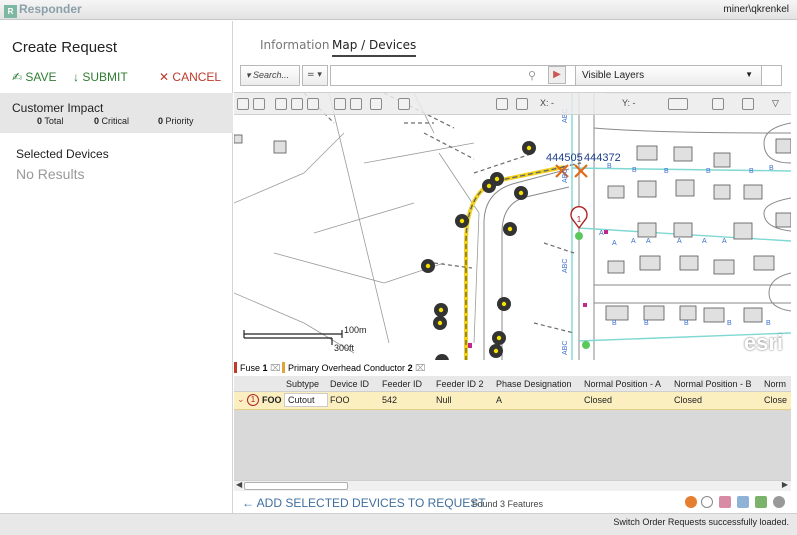 The width and height of the screenshot is (797, 535). Describe the element at coordinates (364, 503) in the screenshot. I see `add-selected-devices-button: ← ADD SELECTED DEVICES TO REQUEST` at that location.